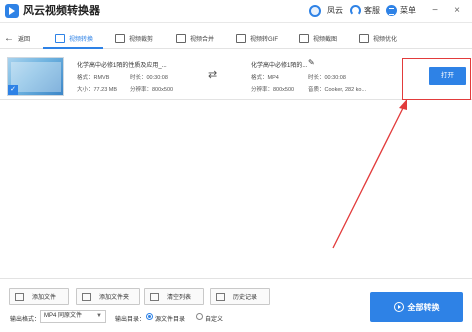  What do you see at coordinates (60, 38) in the screenshot?
I see `video-convert-icon` at bounding box center [60, 38].